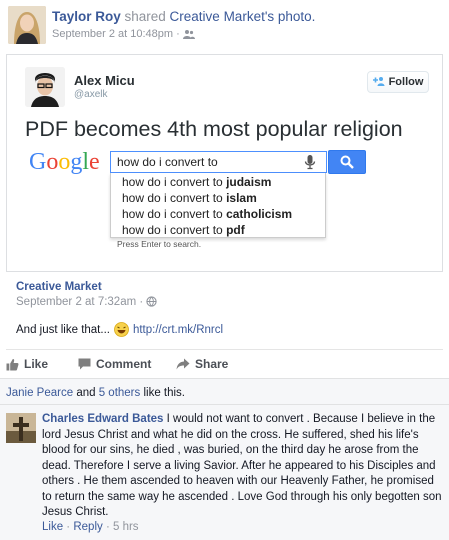 This screenshot has width=449, height=540. I want to click on comment-like-link: Like, so click(52, 527).